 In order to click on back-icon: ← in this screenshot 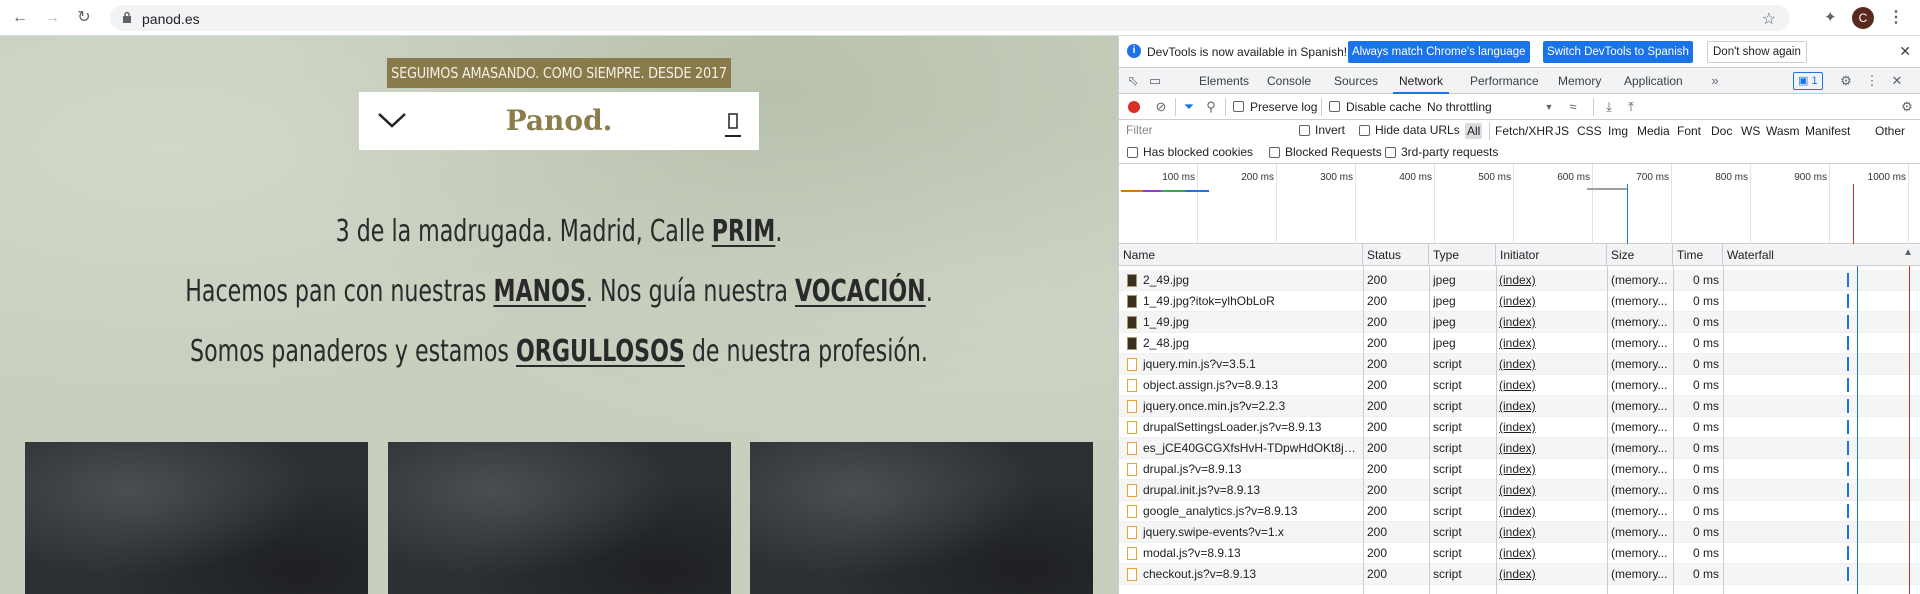, I will do `click(20, 18)`.